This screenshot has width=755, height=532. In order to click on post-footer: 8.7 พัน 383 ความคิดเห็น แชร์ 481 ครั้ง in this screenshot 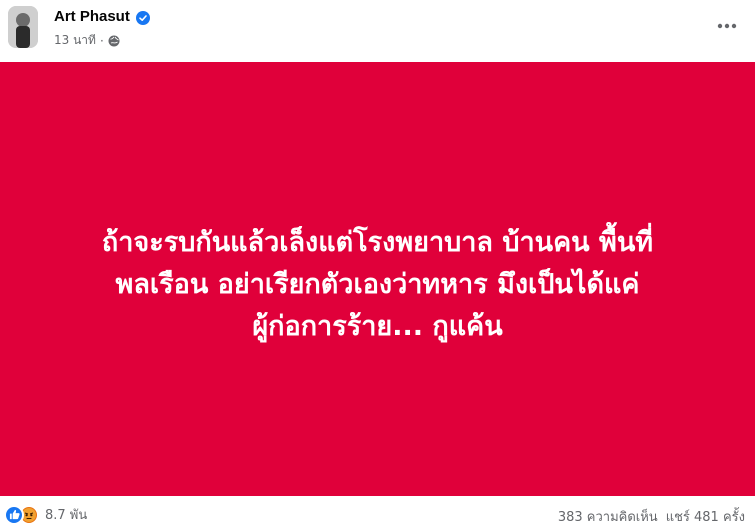, I will do `click(377, 514)`.